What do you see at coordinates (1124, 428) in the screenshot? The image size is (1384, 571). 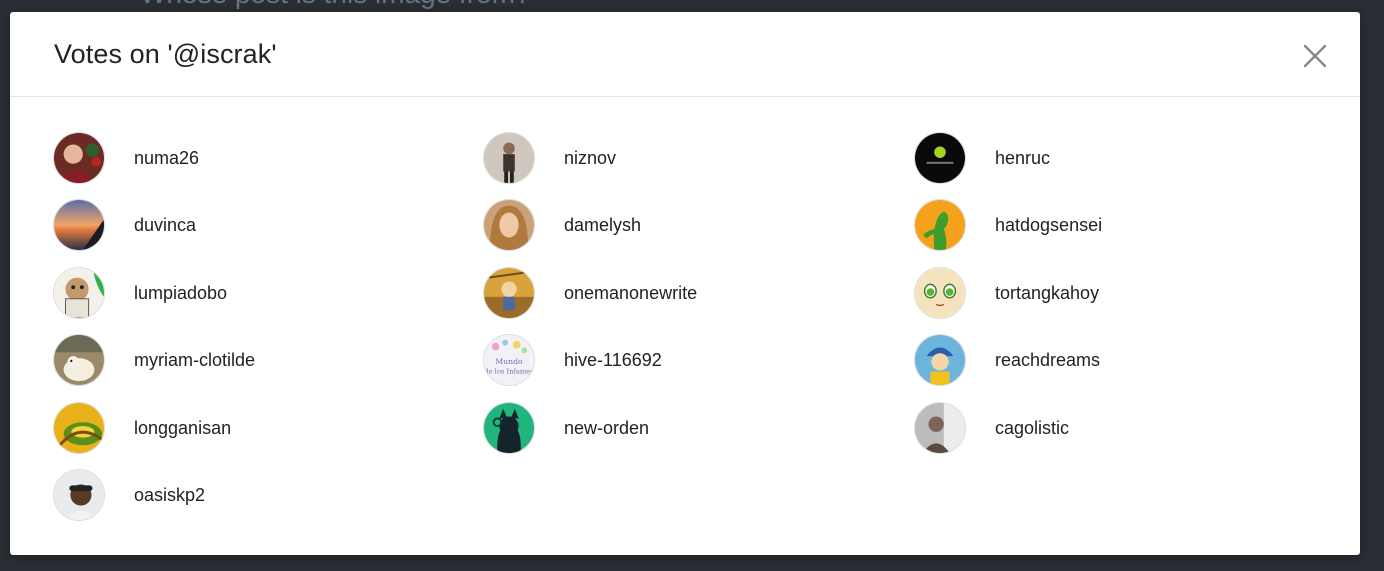 I see `voter-item: cagolistic` at bounding box center [1124, 428].